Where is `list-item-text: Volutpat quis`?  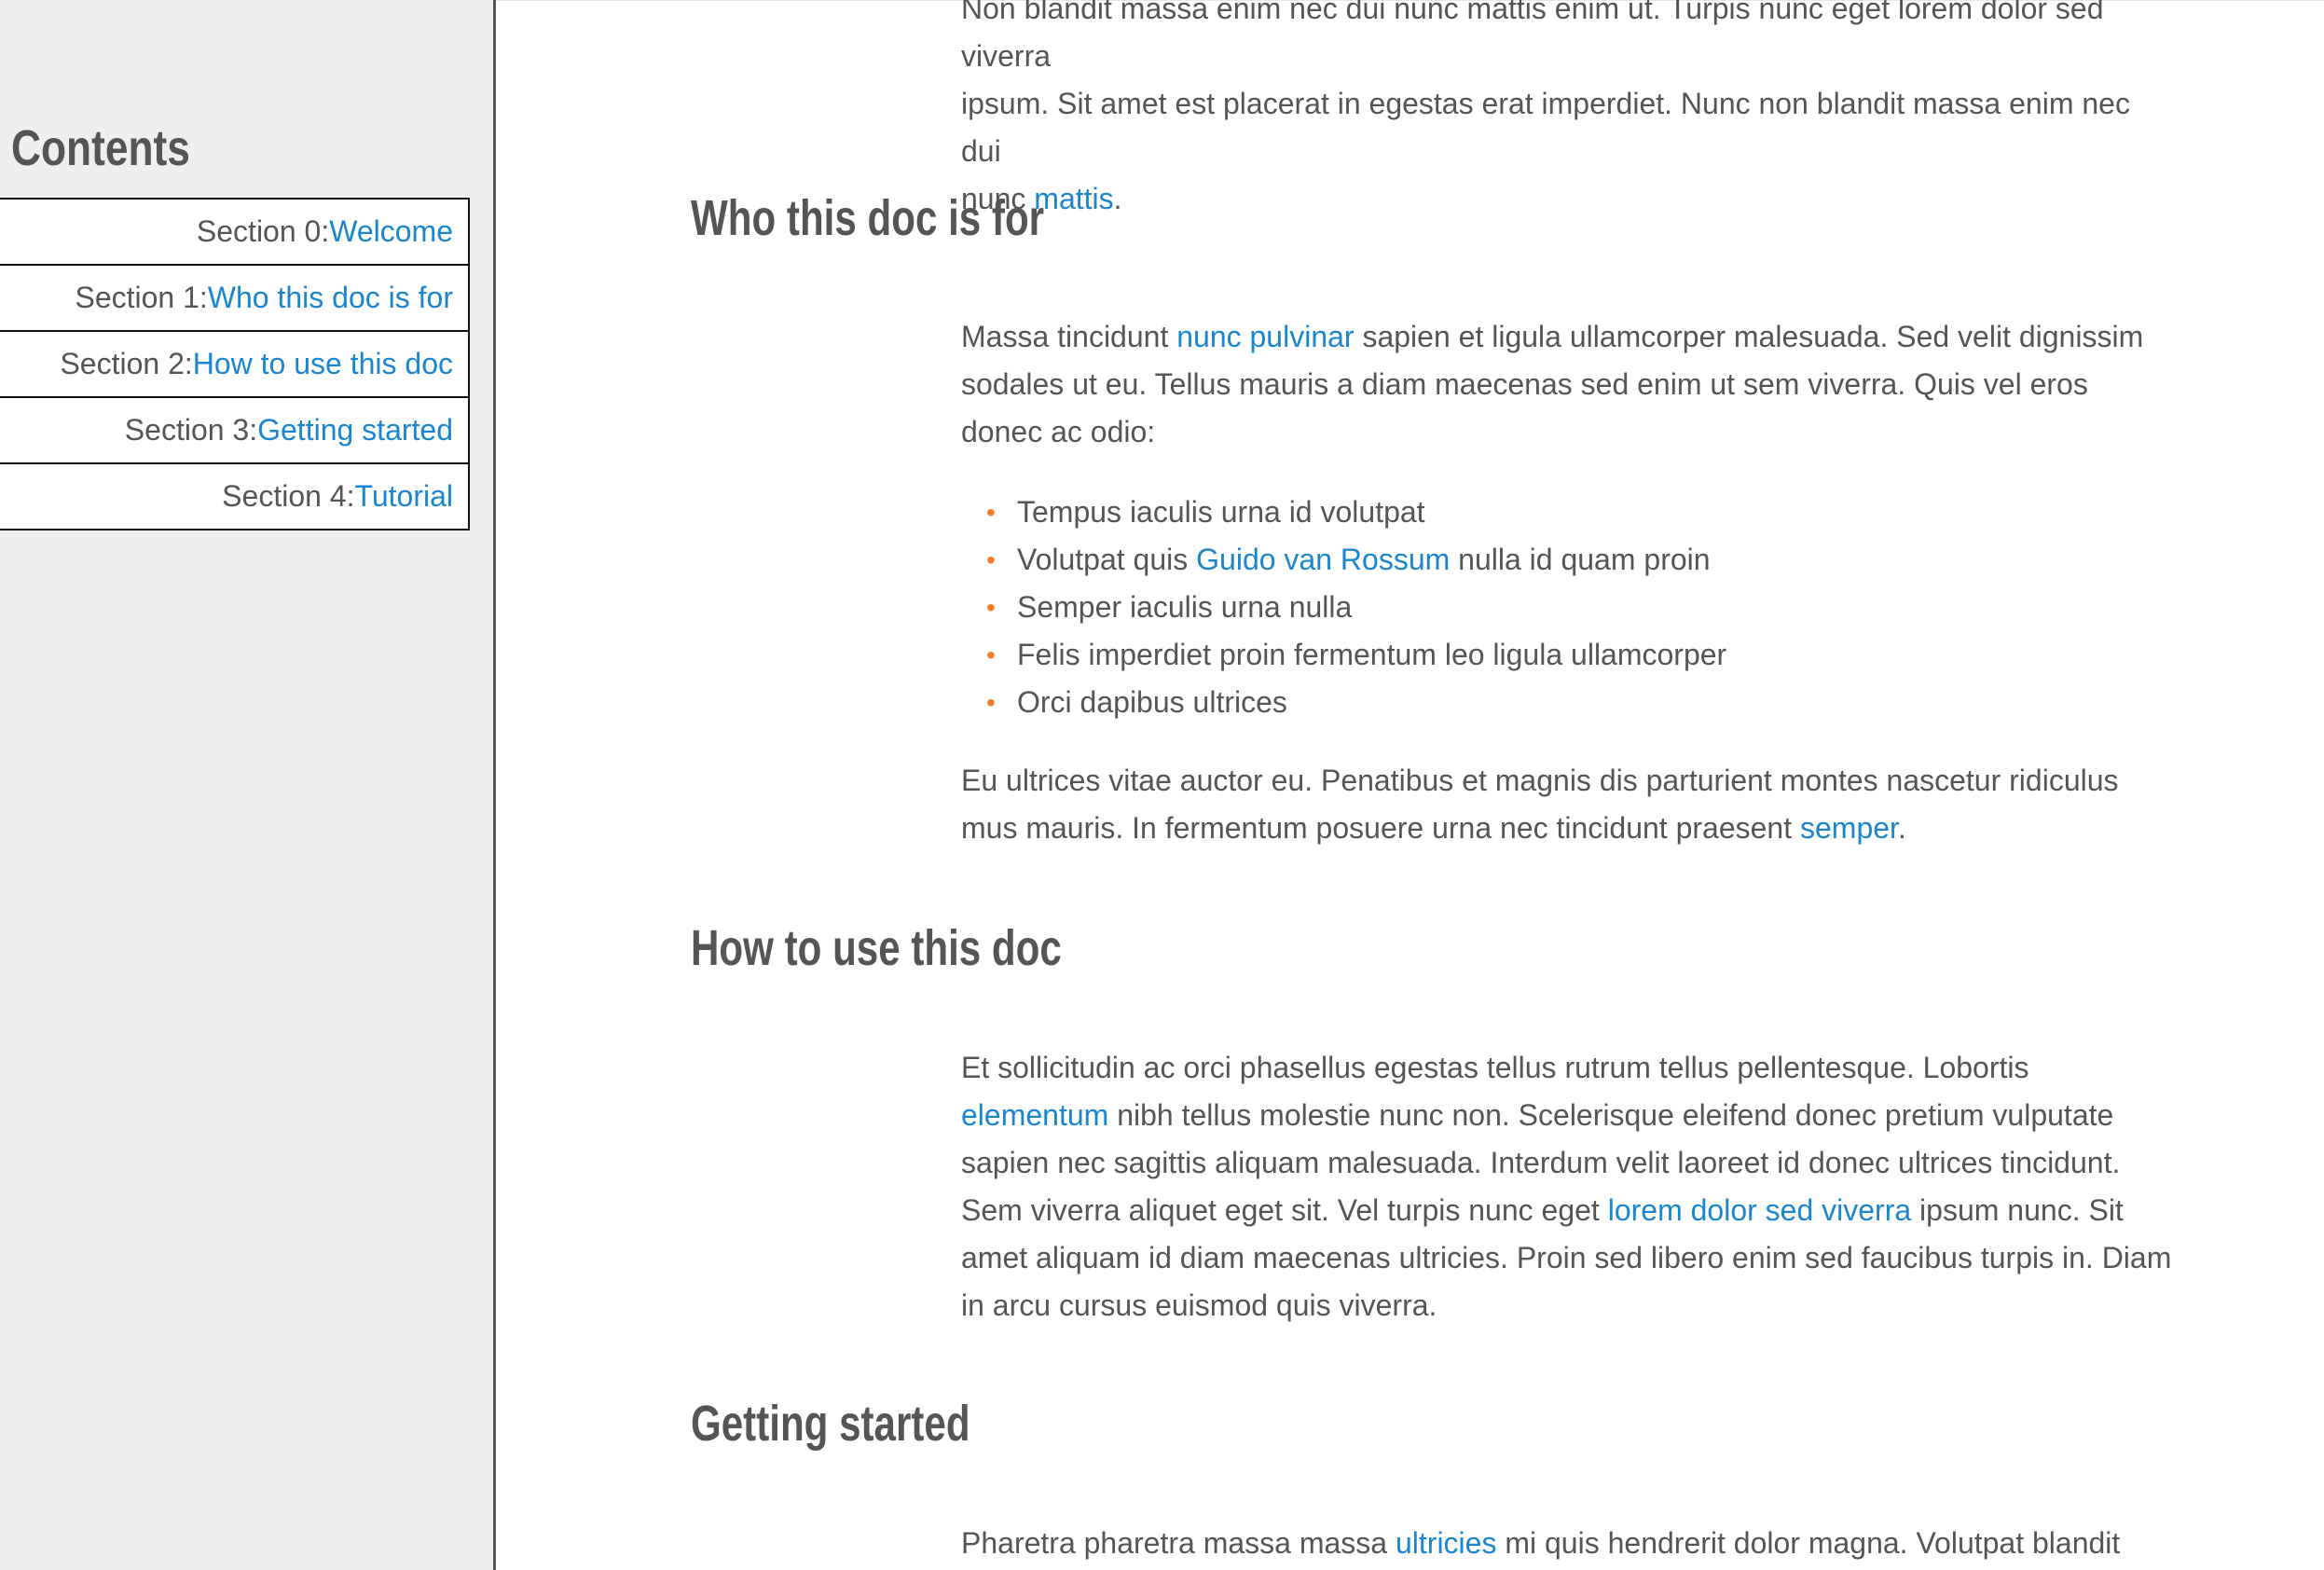
list-item-text: Volutpat quis is located at coordinates (1107, 559).